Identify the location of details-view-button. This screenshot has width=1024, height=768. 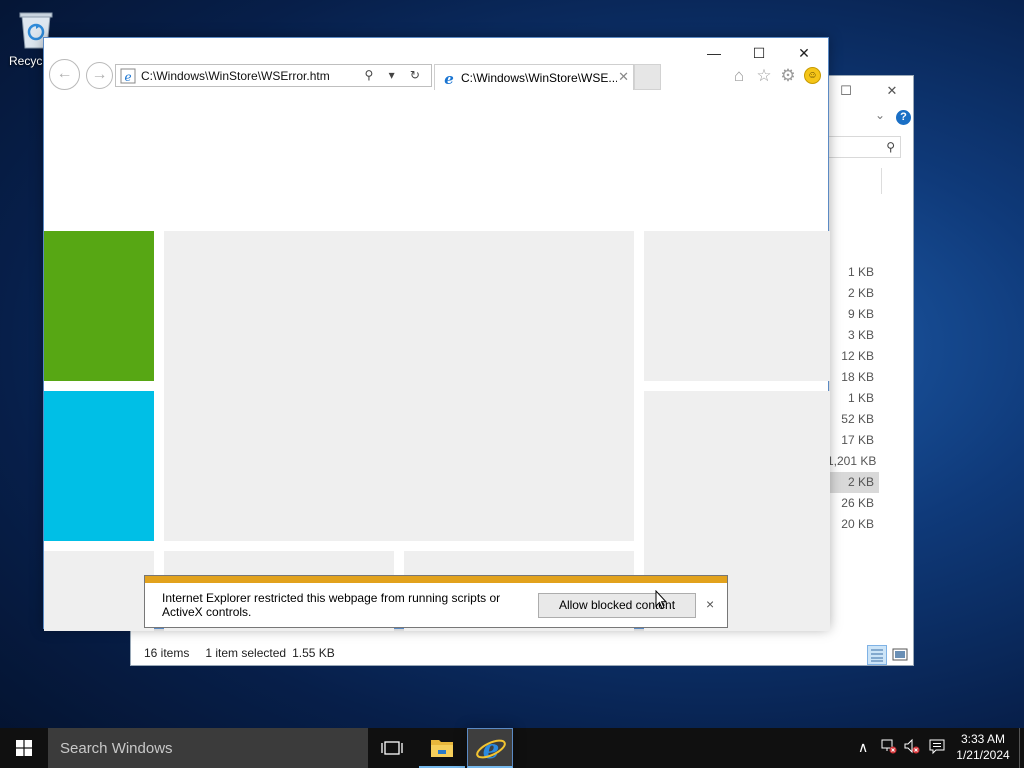
(877, 655).